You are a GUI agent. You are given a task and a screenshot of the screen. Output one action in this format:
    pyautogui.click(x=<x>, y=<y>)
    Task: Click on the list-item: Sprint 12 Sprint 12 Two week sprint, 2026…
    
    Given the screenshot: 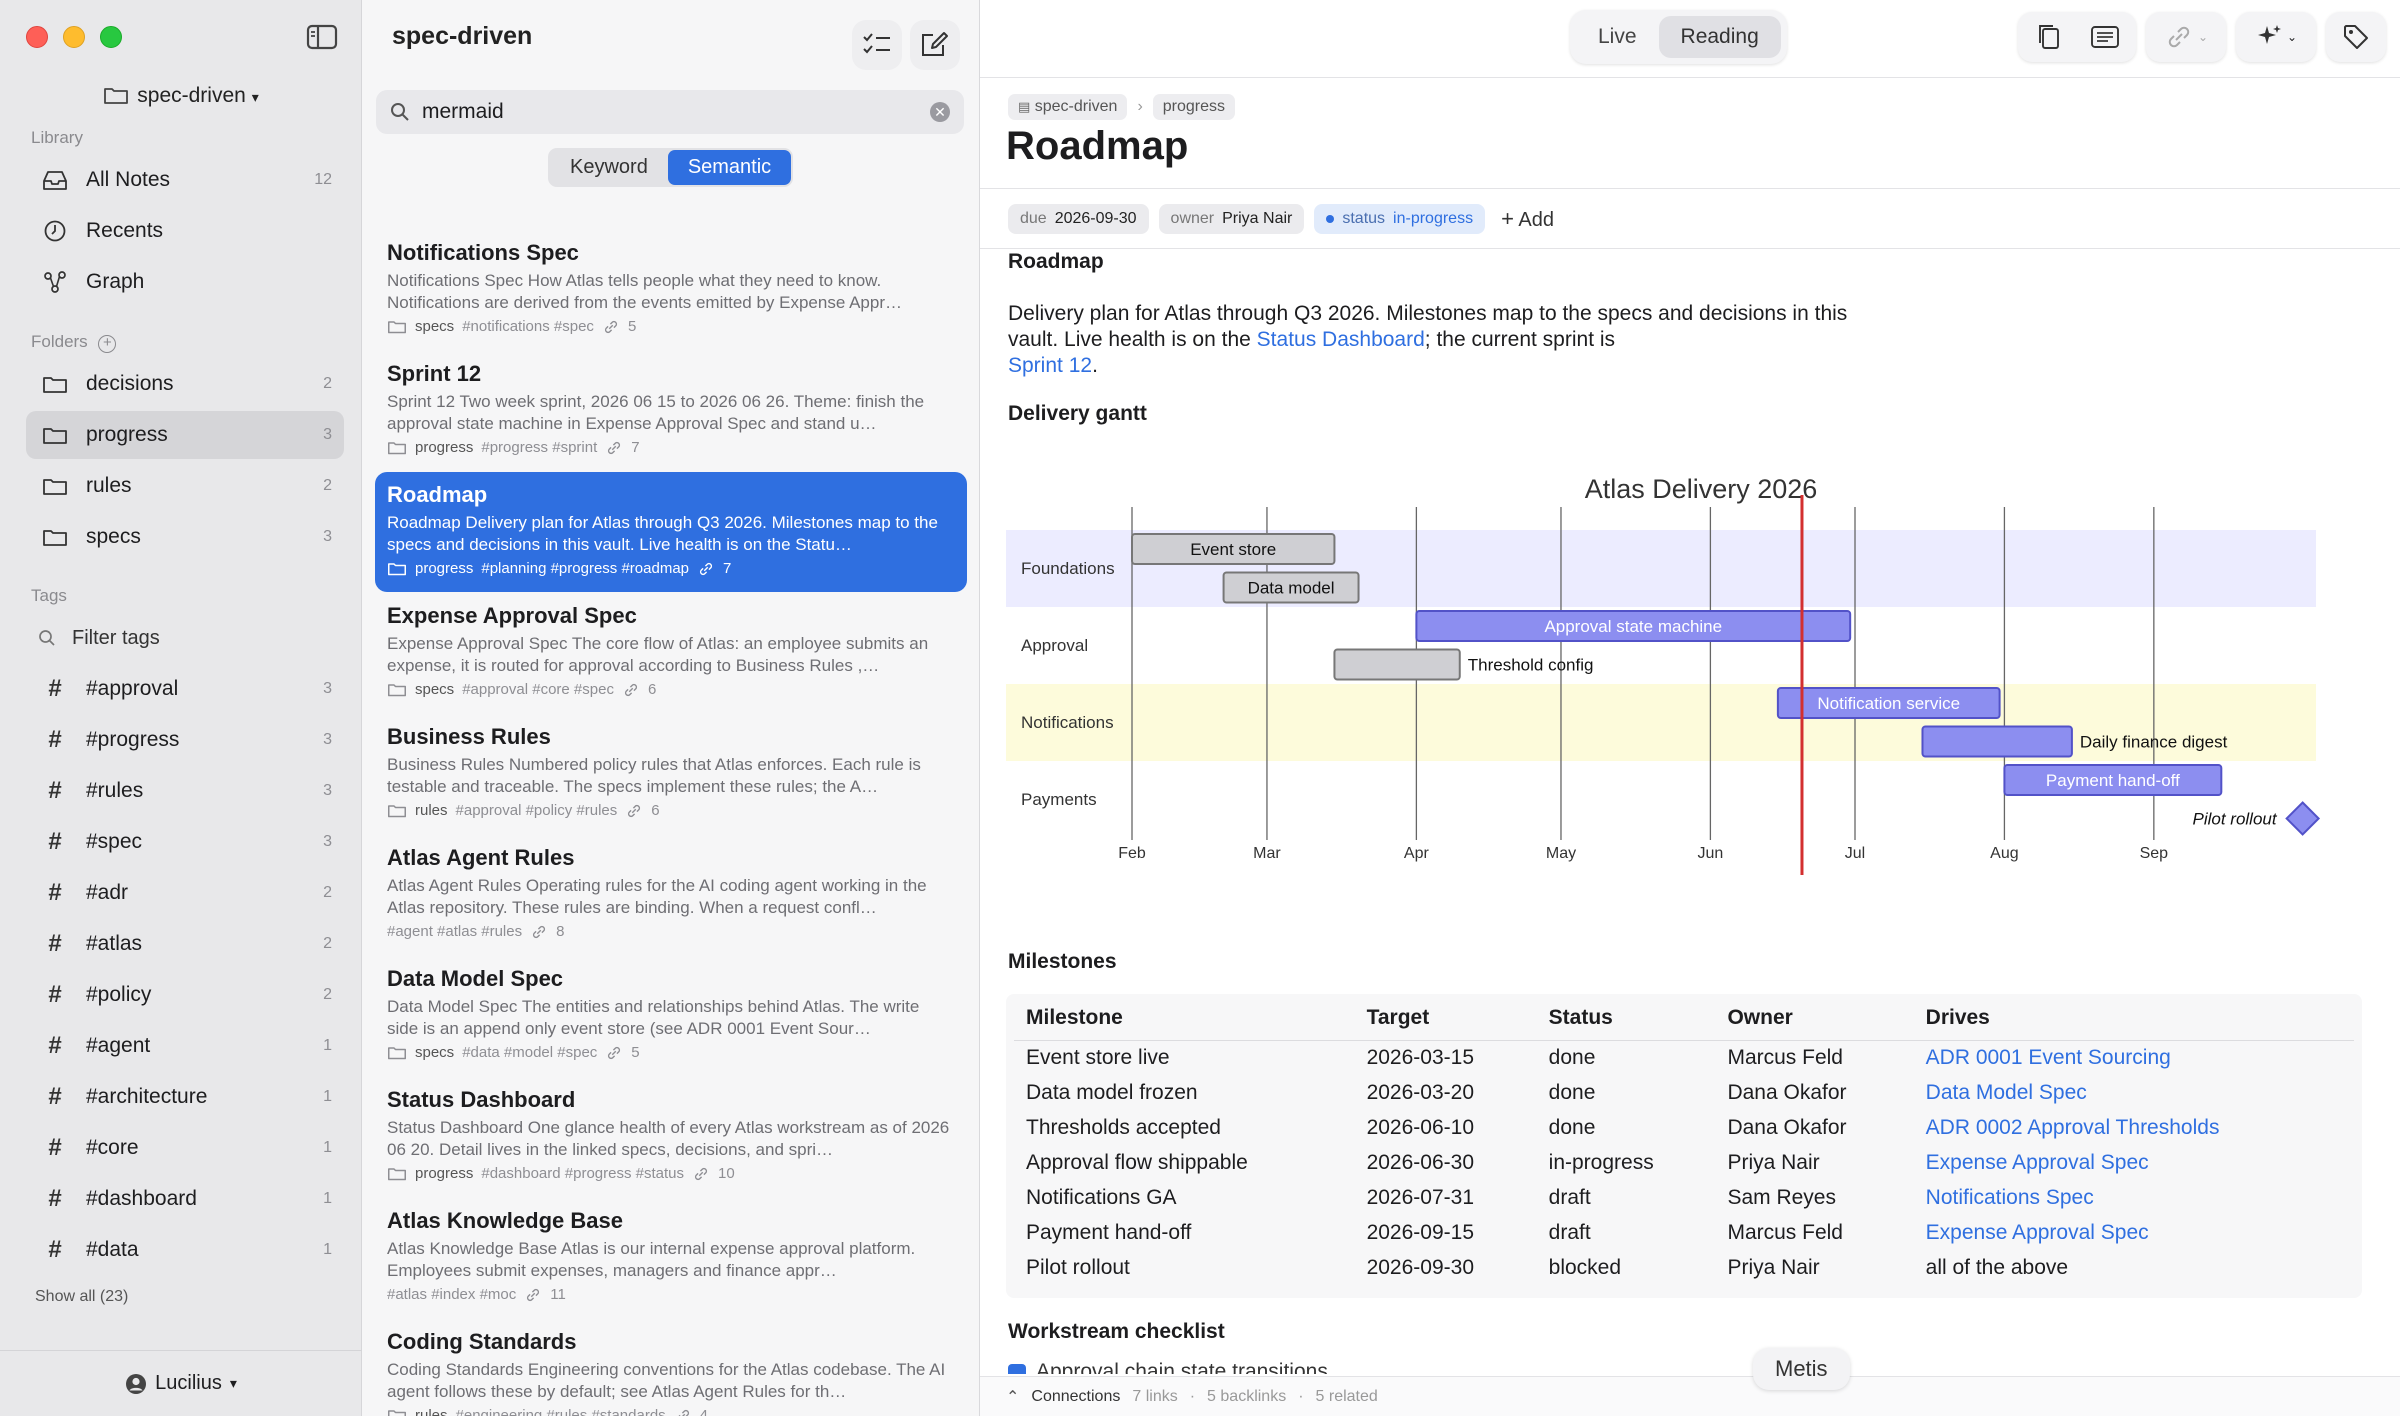 What is the action you would take?
    pyautogui.click(x=671, y=411)
    